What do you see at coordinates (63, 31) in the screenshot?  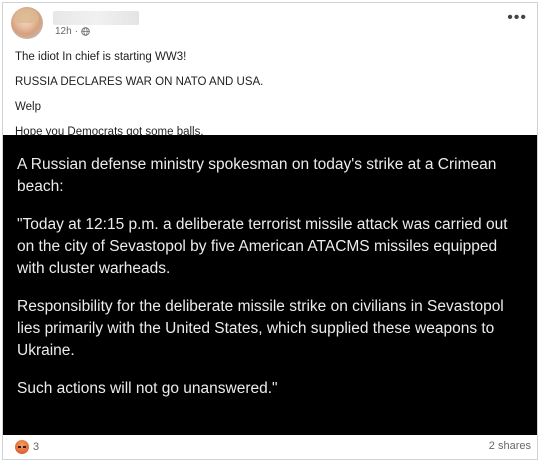 I see `post-time: 12h` at bounding box center [63, 31].